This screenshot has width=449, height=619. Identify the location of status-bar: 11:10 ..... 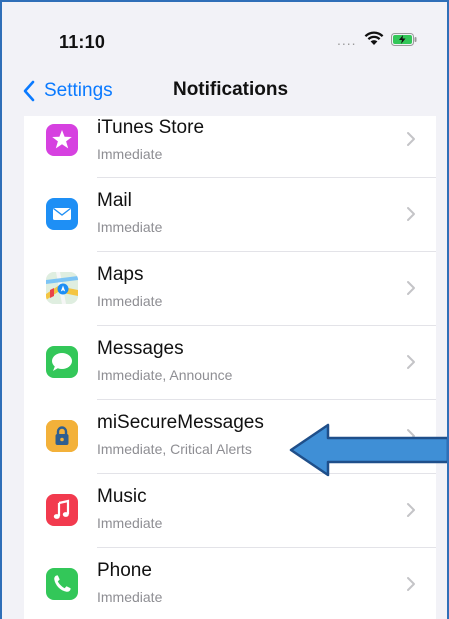
(224, 33).